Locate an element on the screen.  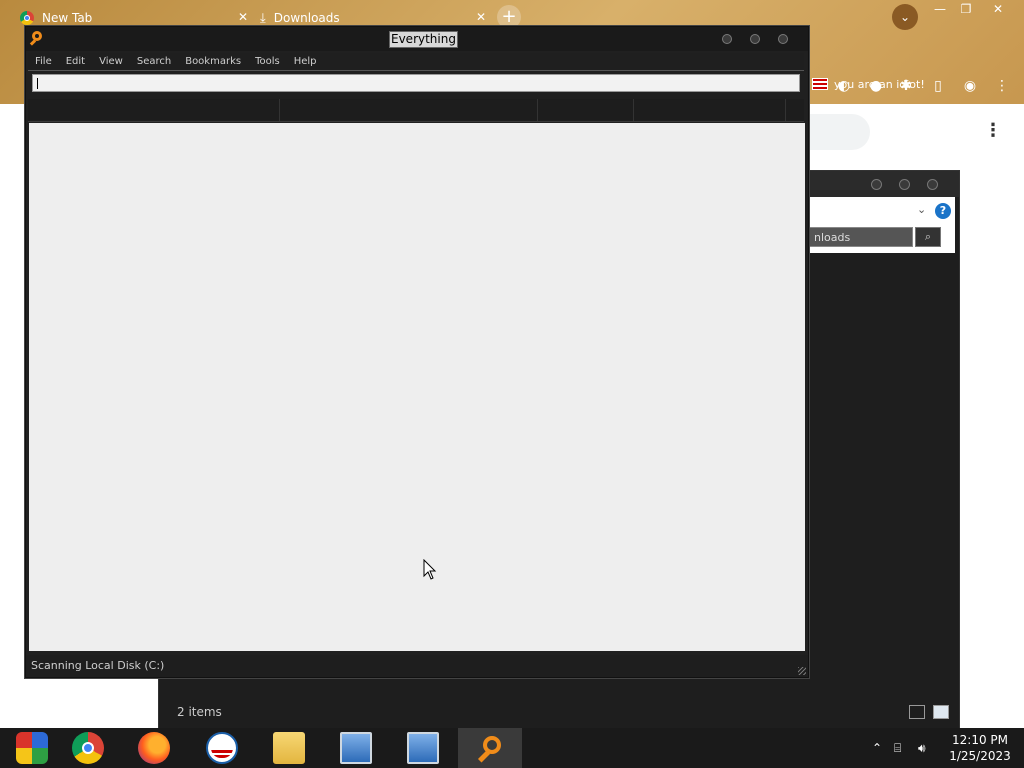
volume-icon: 🔊︎ is located at coordinates (922, 748).